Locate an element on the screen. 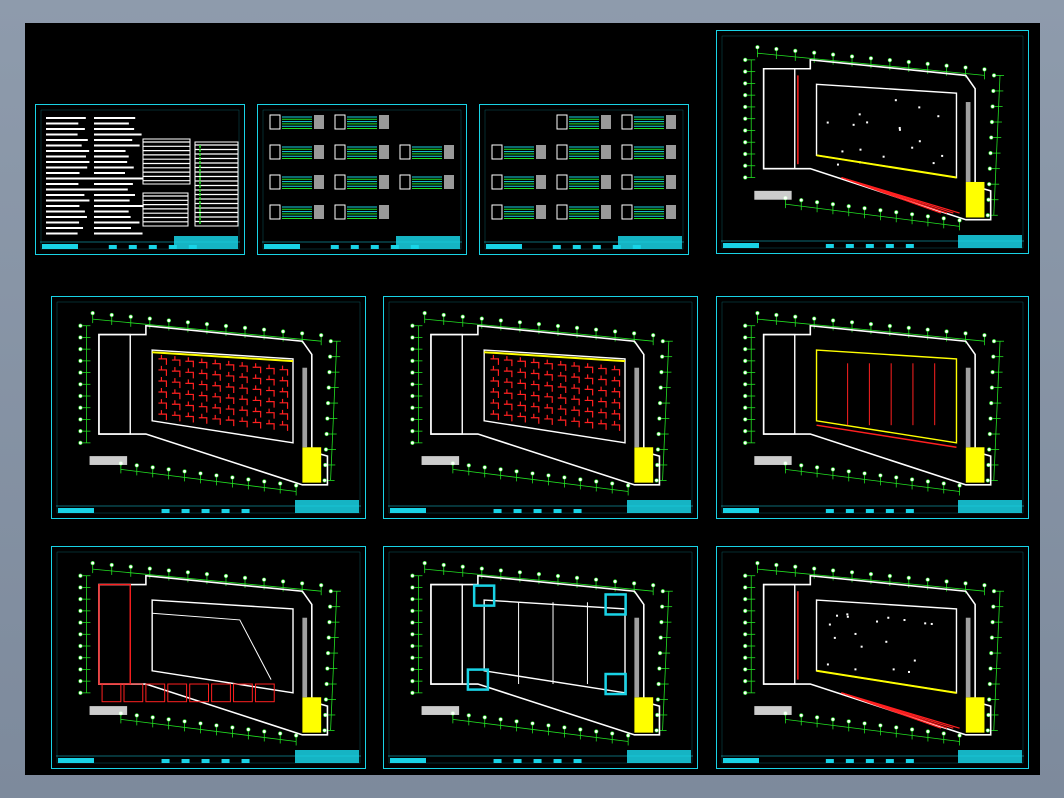 The image size is (1064, 798). drawing-title-text is located at coordinates (76, 760).